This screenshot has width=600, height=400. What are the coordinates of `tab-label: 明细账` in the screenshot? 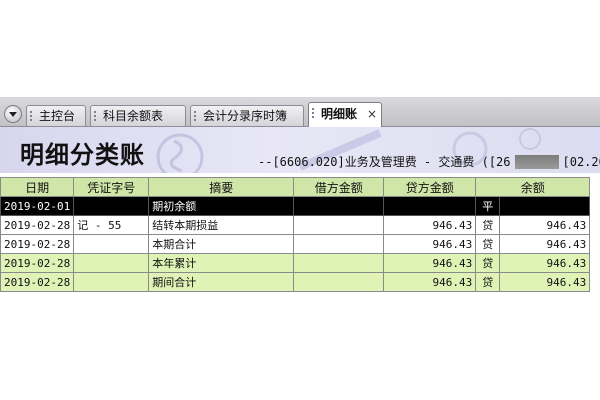 It's located at (339, 114).